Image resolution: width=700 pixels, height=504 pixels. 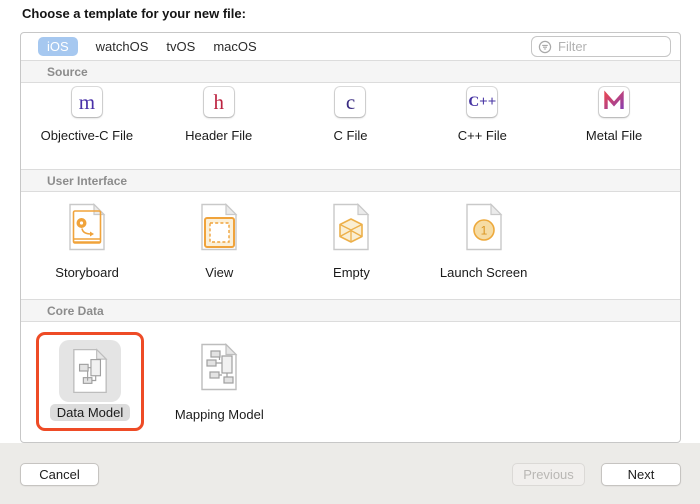 What do you see at coordinates (351, 229) in the screenshot?
I see `empty-cube-document-icon` at bounding box center [351, 229].